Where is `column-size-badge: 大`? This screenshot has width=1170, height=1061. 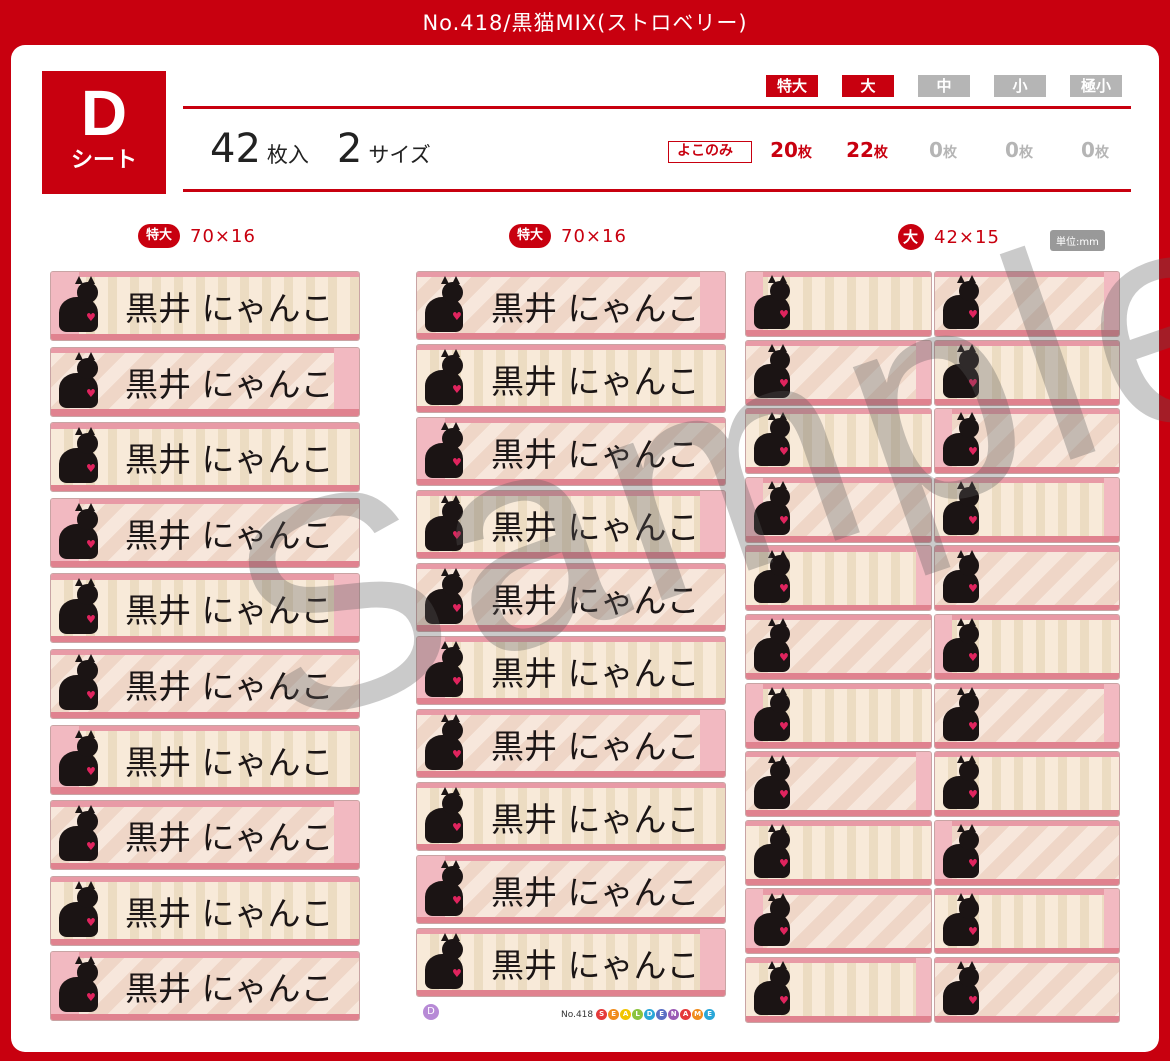 column-size-badge: 大 is located at coordinates (911, 237).